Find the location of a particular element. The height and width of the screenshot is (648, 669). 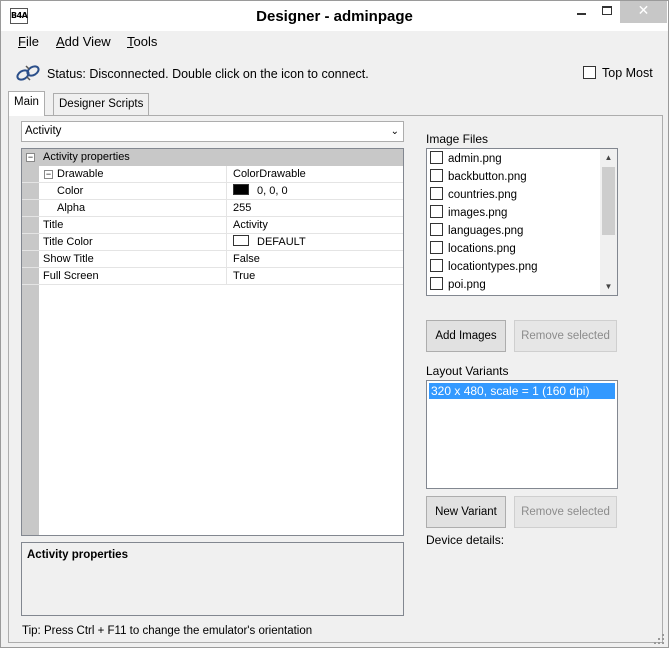

tab-designer-scripts: Designer Scripts is located at coordinates (101, 104).